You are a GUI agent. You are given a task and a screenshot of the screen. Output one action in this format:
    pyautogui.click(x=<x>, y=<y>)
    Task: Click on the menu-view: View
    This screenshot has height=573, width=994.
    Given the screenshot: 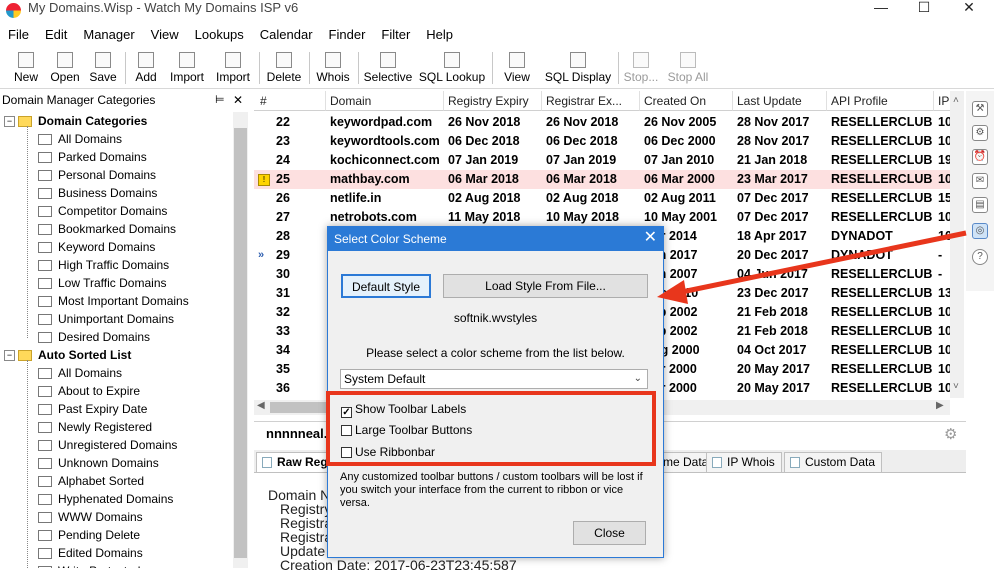 What is the action you would take?
    pyautogui.click(x=165, y=34)
    